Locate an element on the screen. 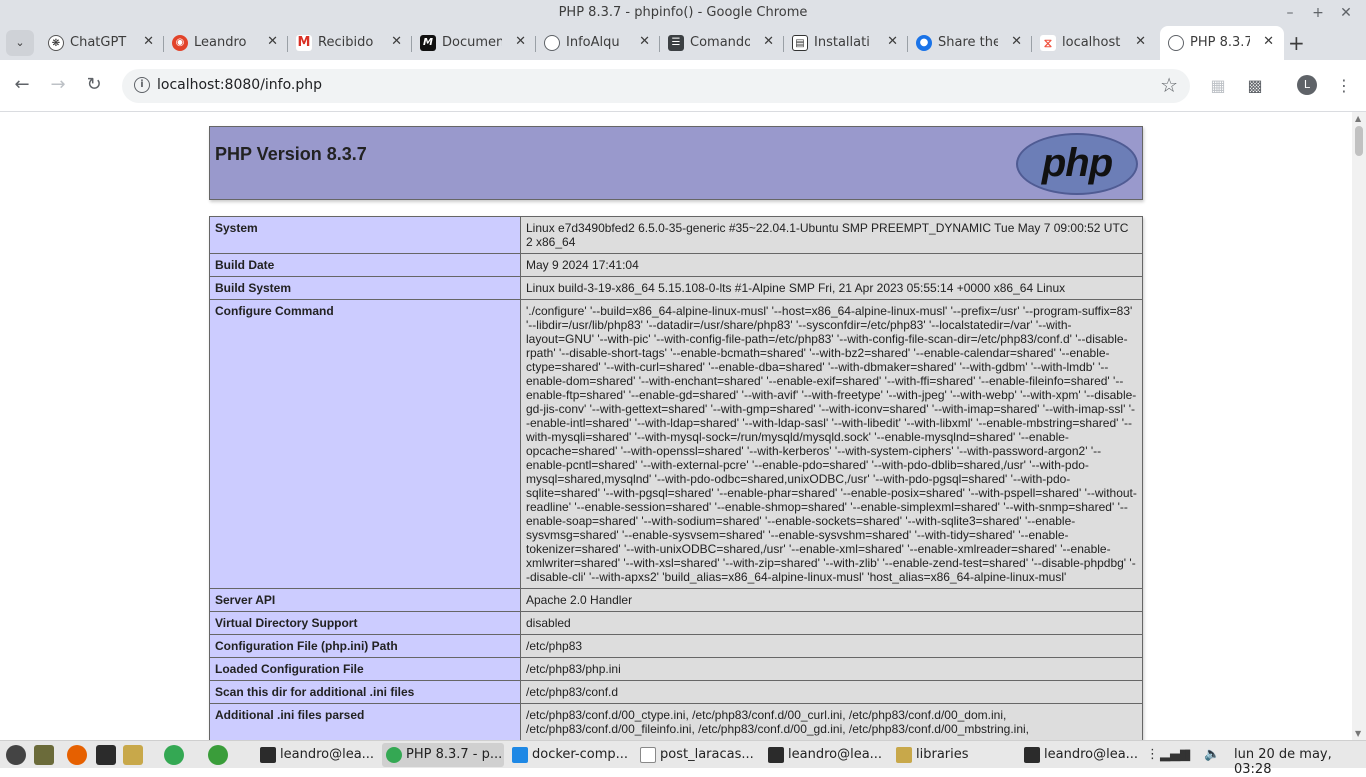  row-key: Loaded Configuration File is located at coordinates (365, 669).